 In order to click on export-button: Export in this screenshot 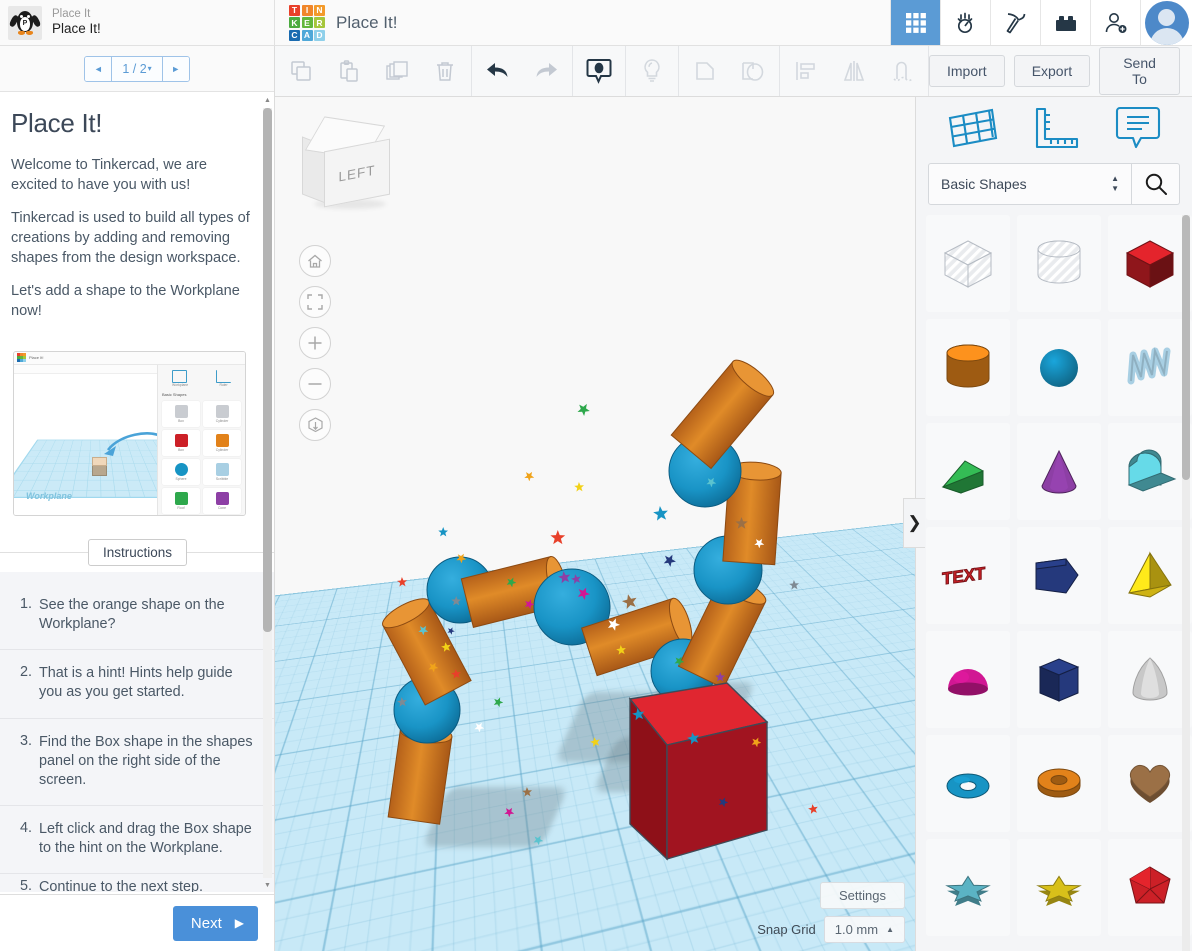, I will do `click(1052, 71)`.